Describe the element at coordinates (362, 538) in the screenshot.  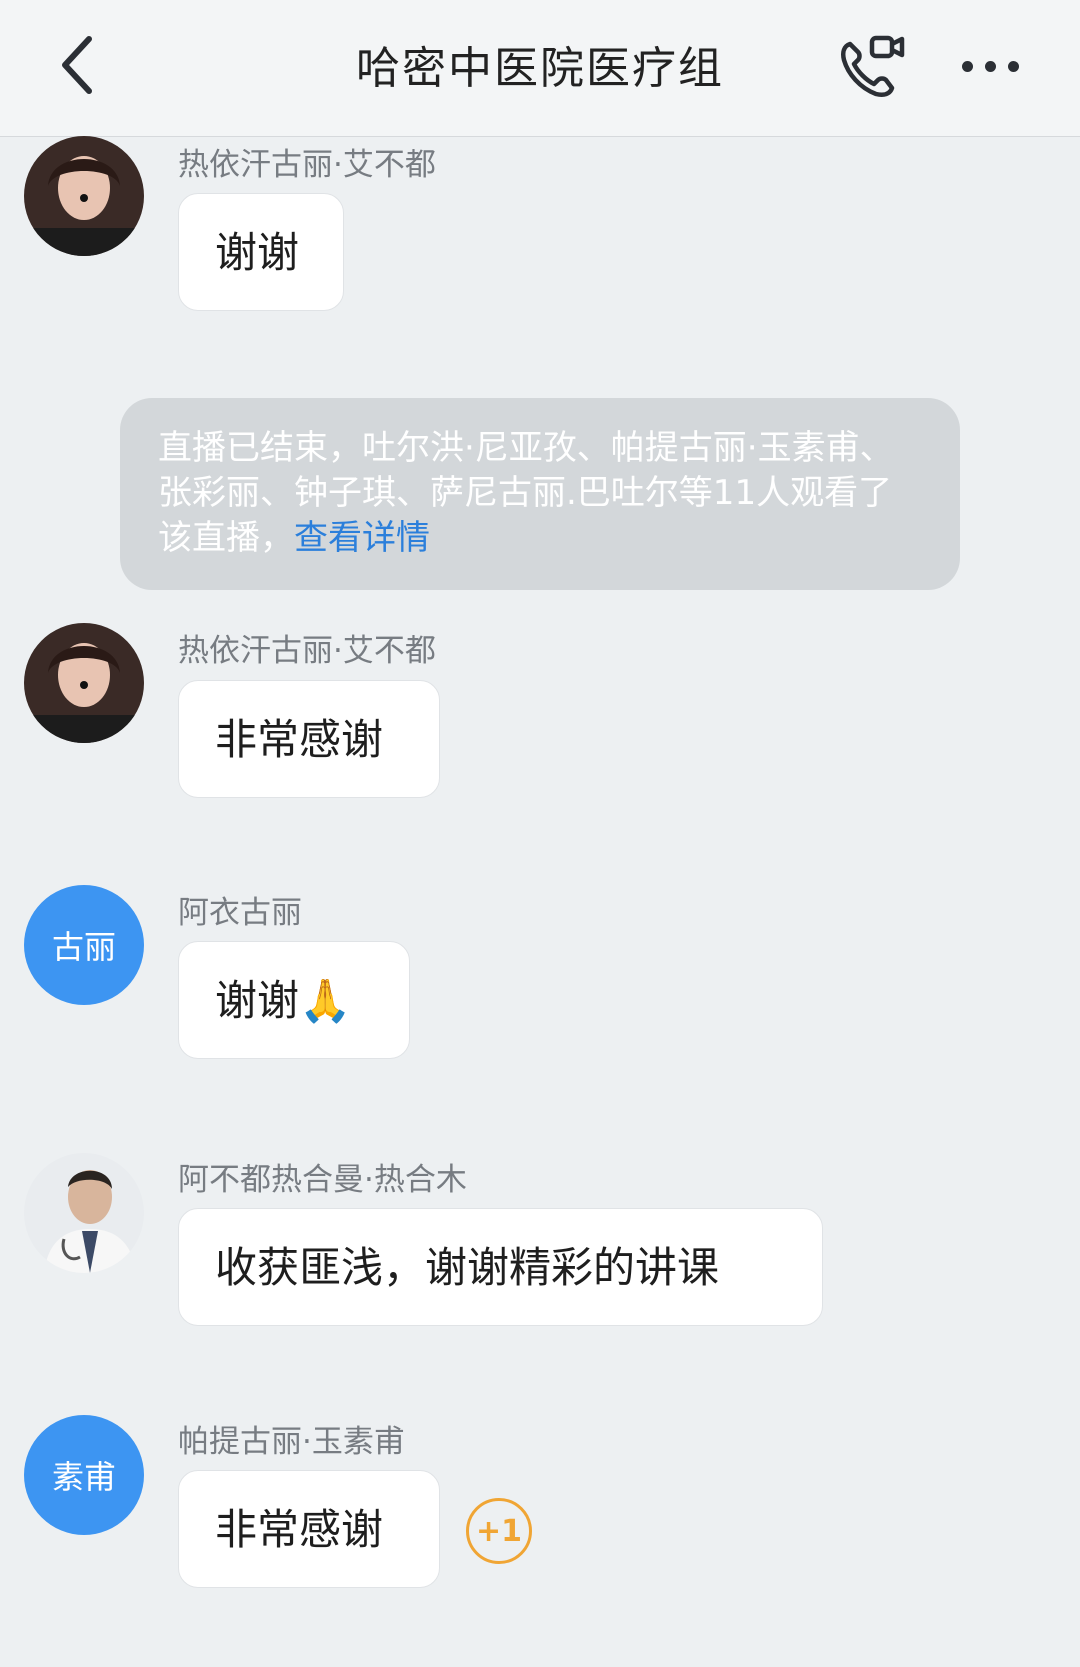
I see `view-details-link: 查看详情` at that location.